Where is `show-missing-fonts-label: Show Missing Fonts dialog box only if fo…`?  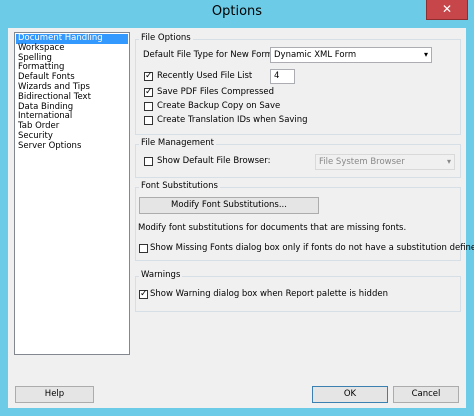 show-missing-fonts-label: Show Missing Fonts dialog box only if fo… is located at coordinates (312, 248).